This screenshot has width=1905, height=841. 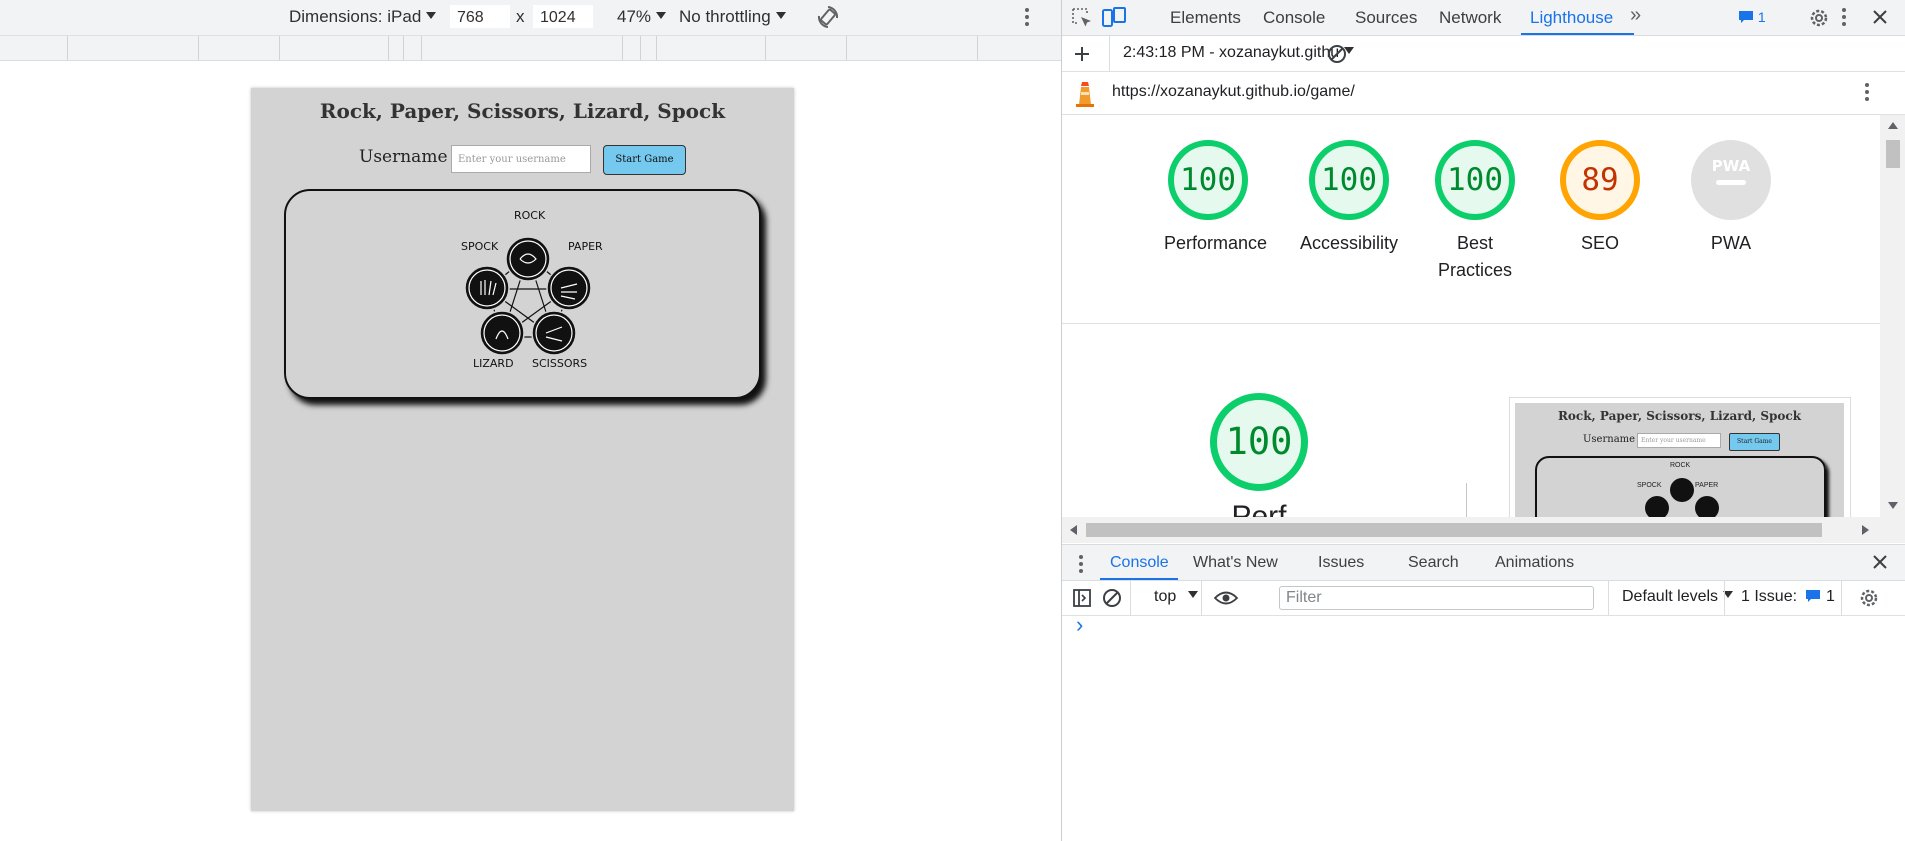 What do you see at coordinates (530, 215) in the screenshot?
I see `diagram-label-rock: ROCK` at bounding box center [530, 215].